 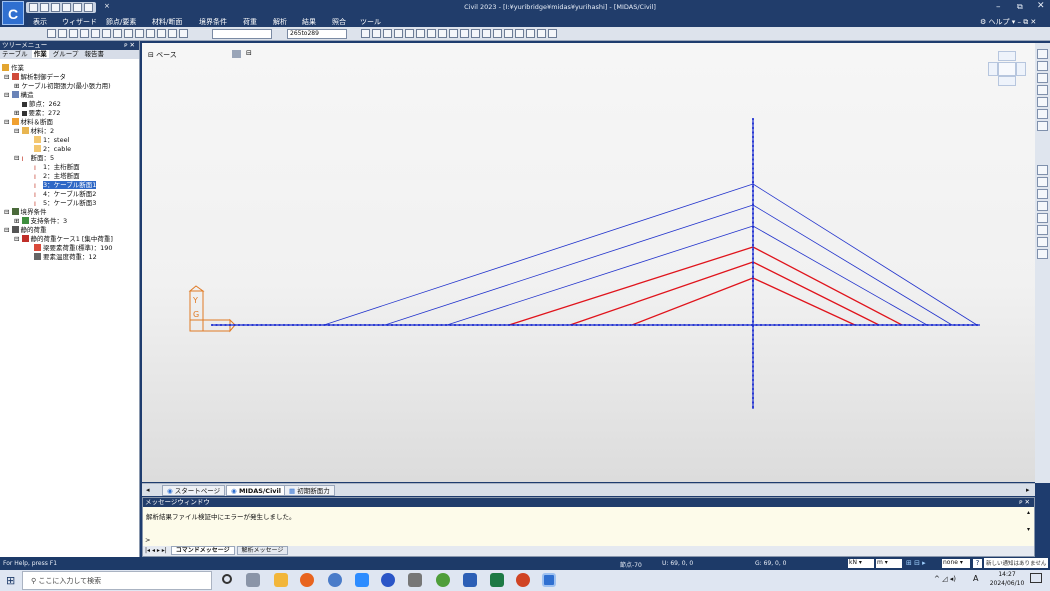 I want to click on help-icon: ?, so click(x=977, y=563).